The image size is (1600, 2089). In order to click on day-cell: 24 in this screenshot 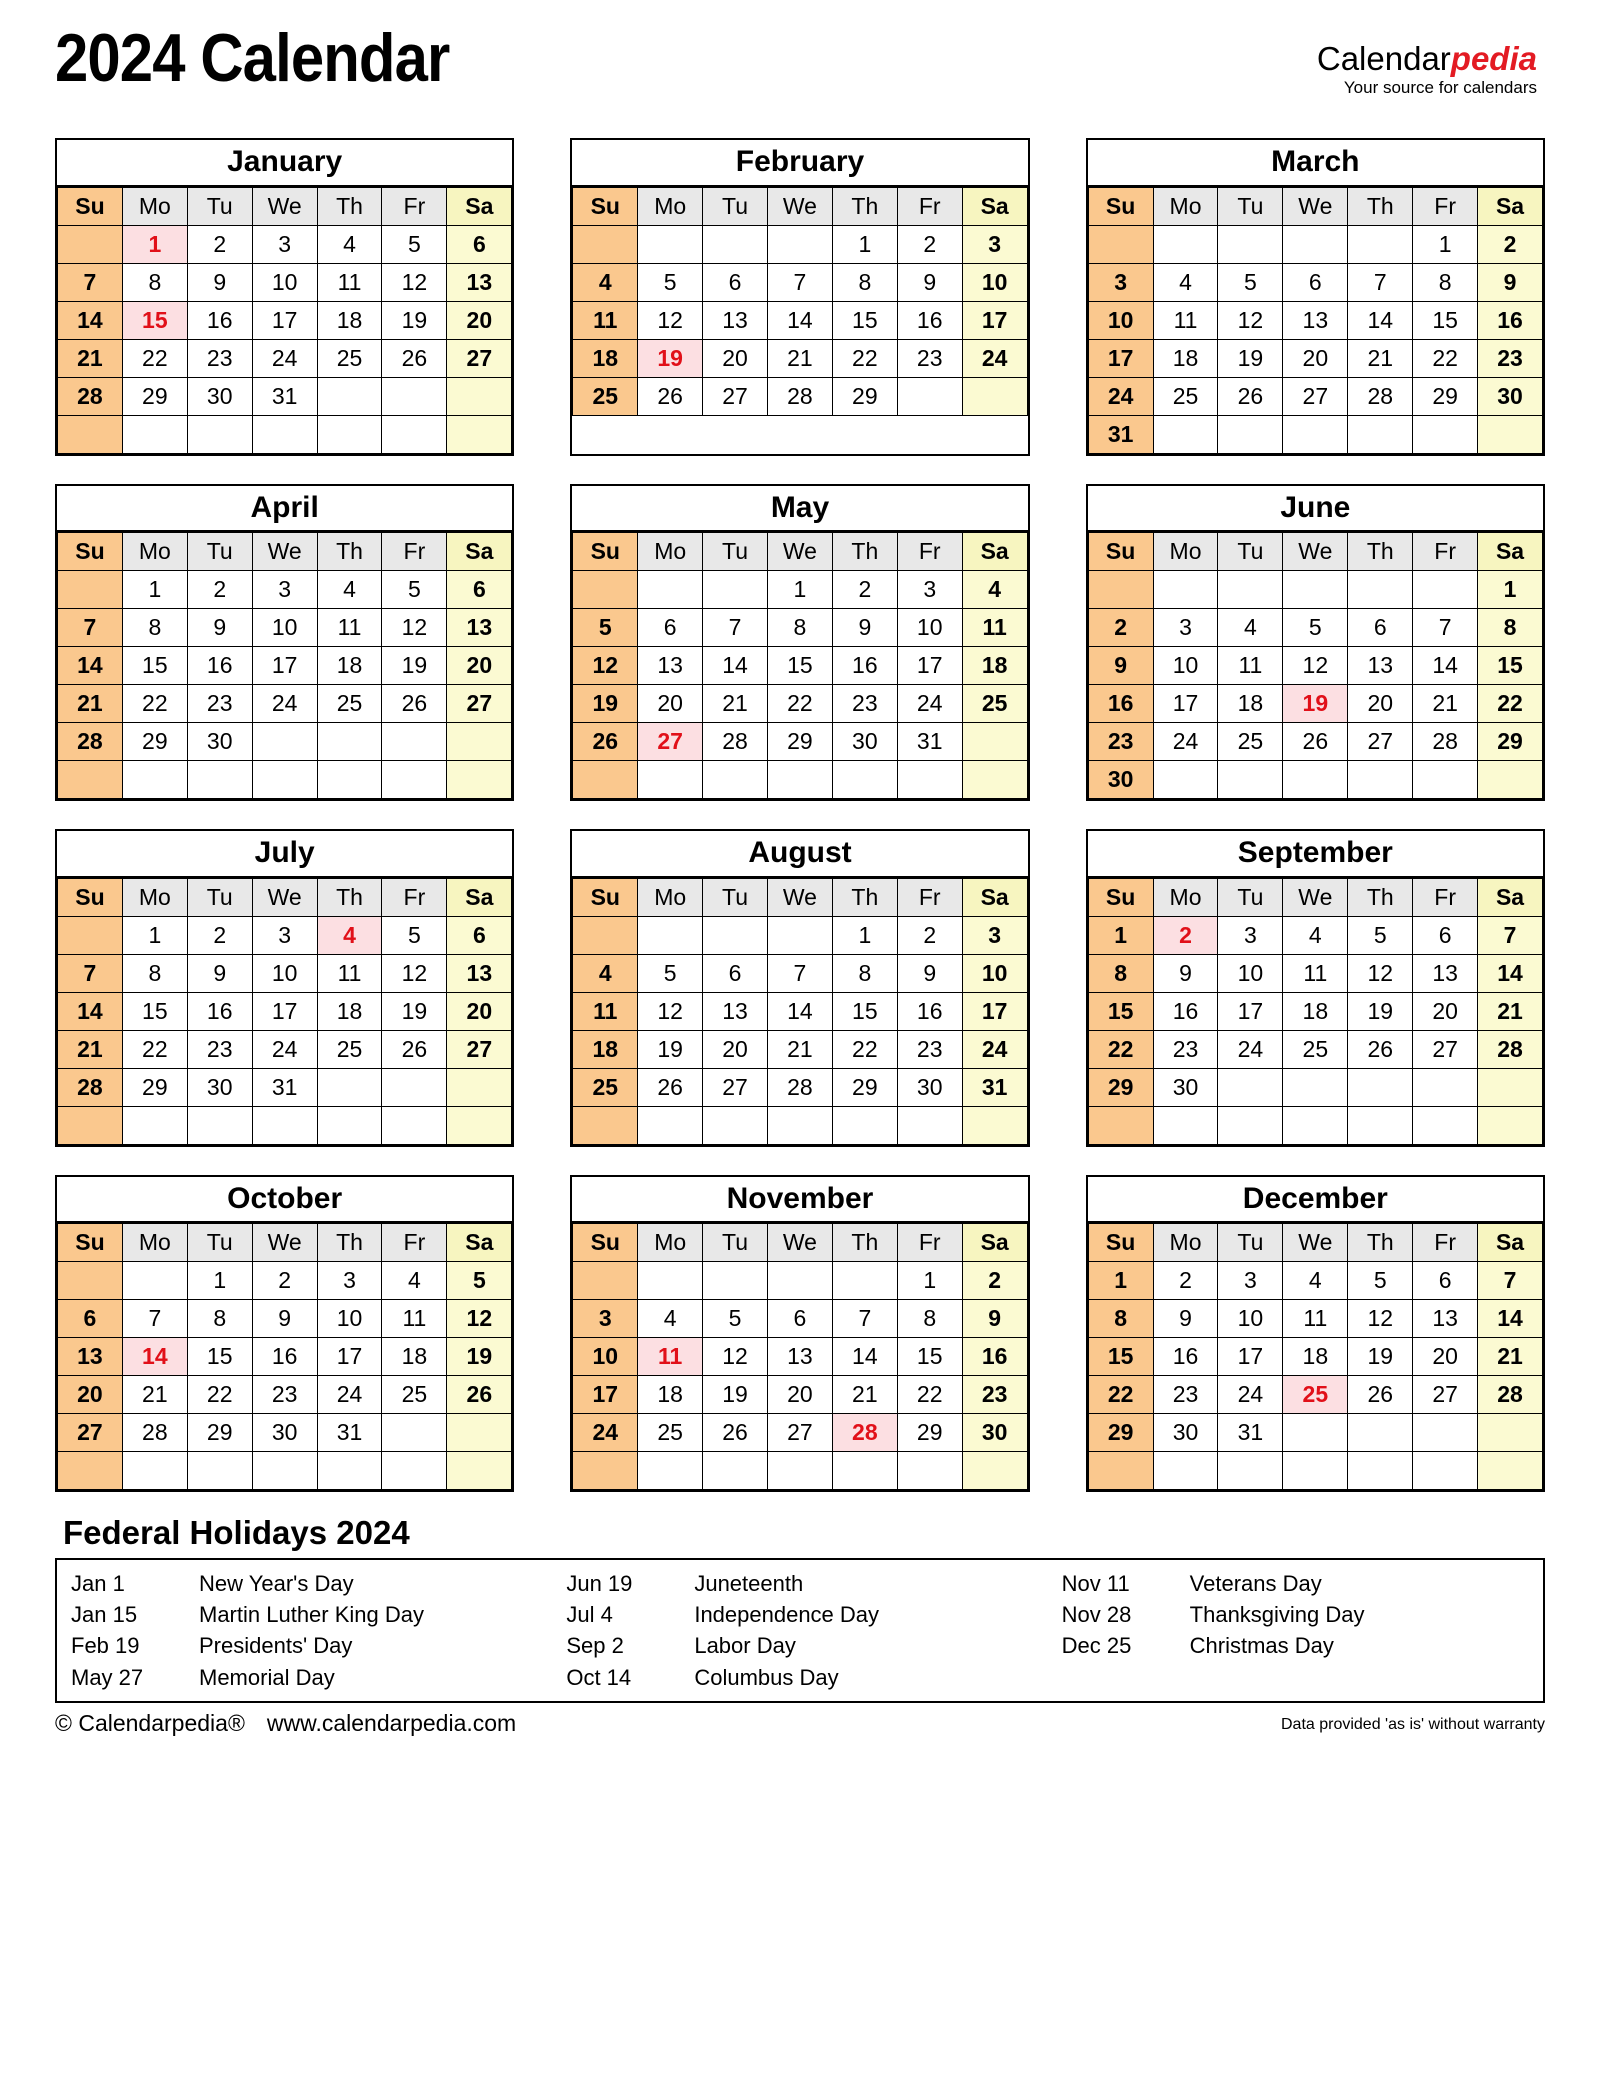, I will do `click(349, 1394)`.